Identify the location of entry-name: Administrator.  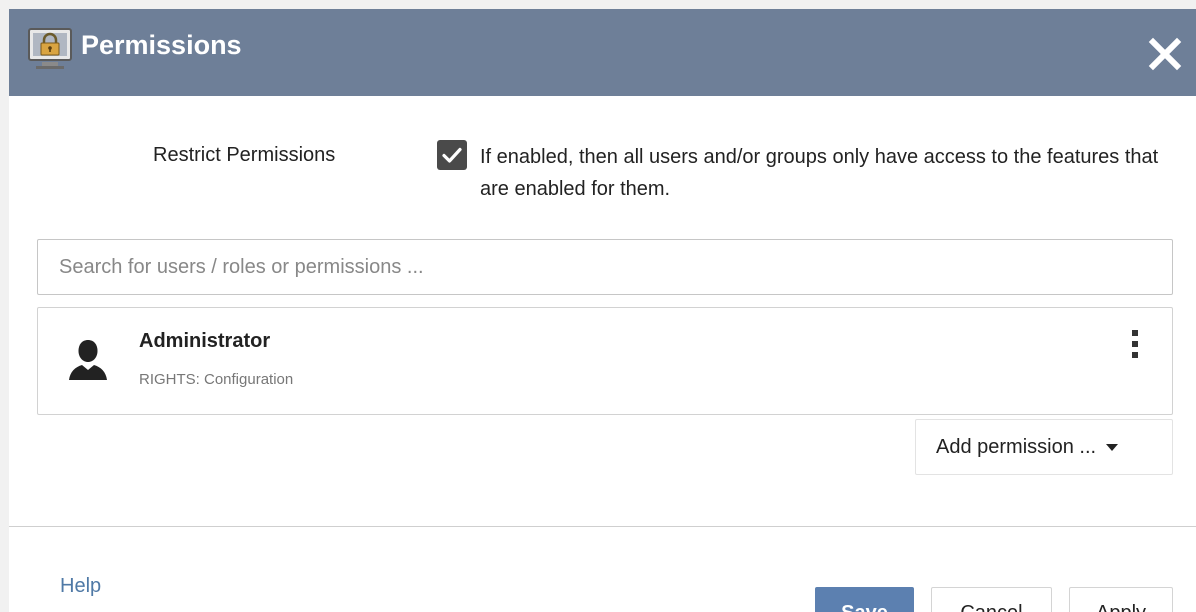
(205, 341).